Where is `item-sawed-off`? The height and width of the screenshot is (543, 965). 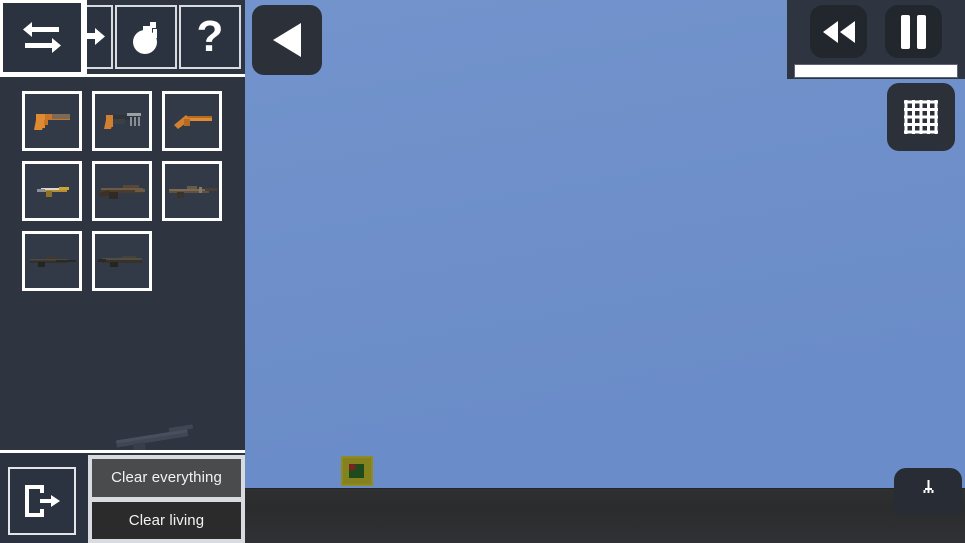 item-sawed-off is located at coordinates (192, 121).